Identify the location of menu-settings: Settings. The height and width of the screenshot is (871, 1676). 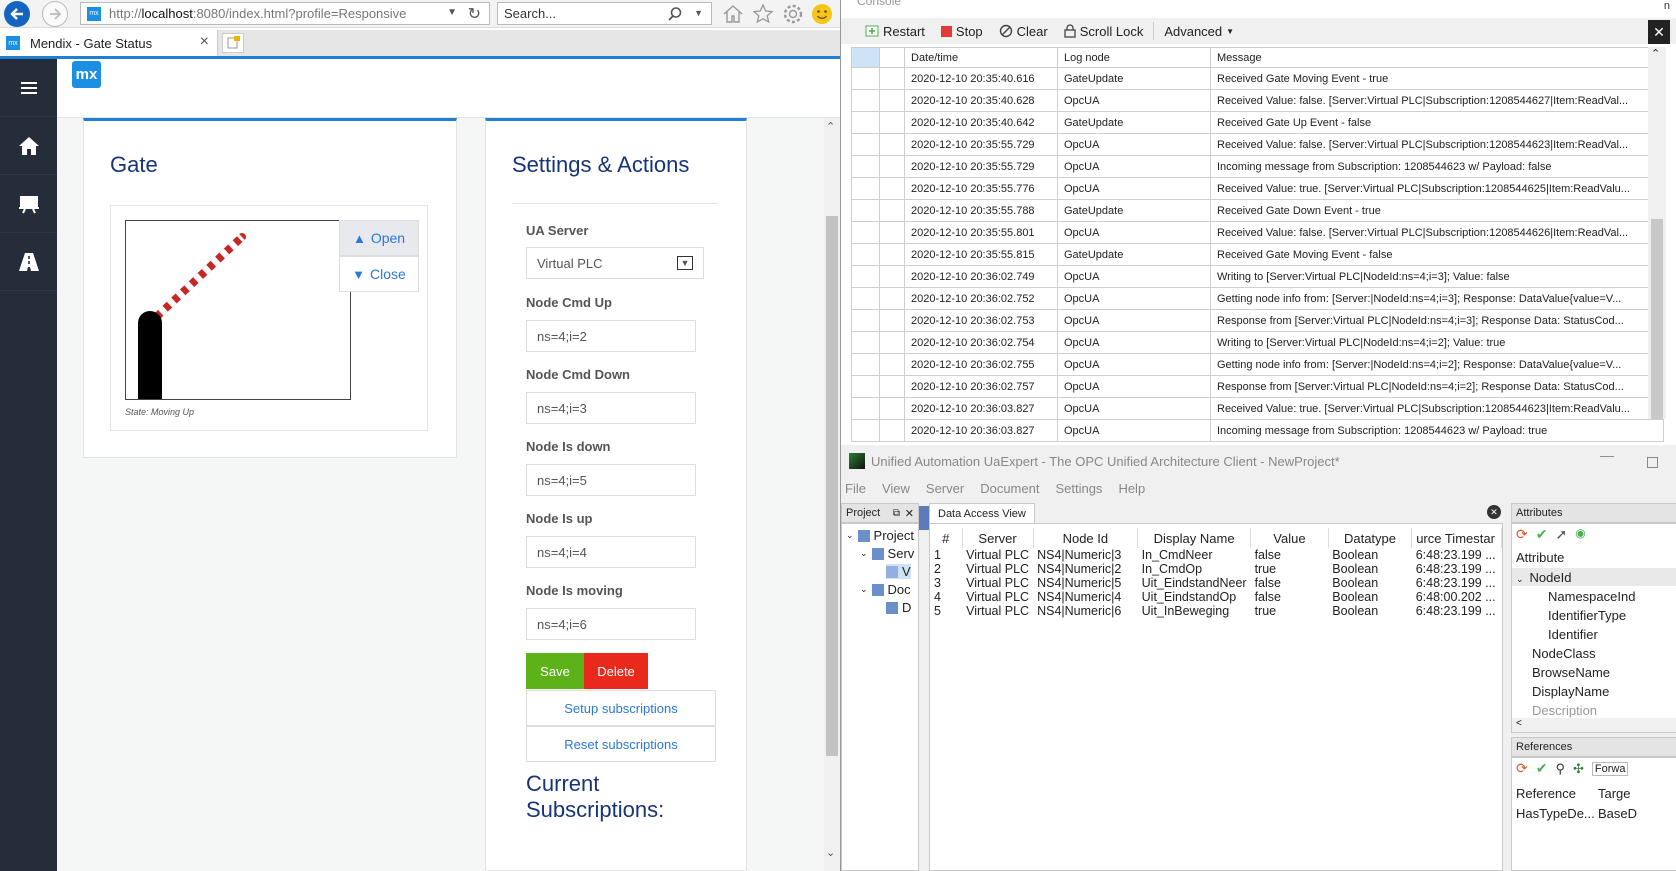
(1078, 488).